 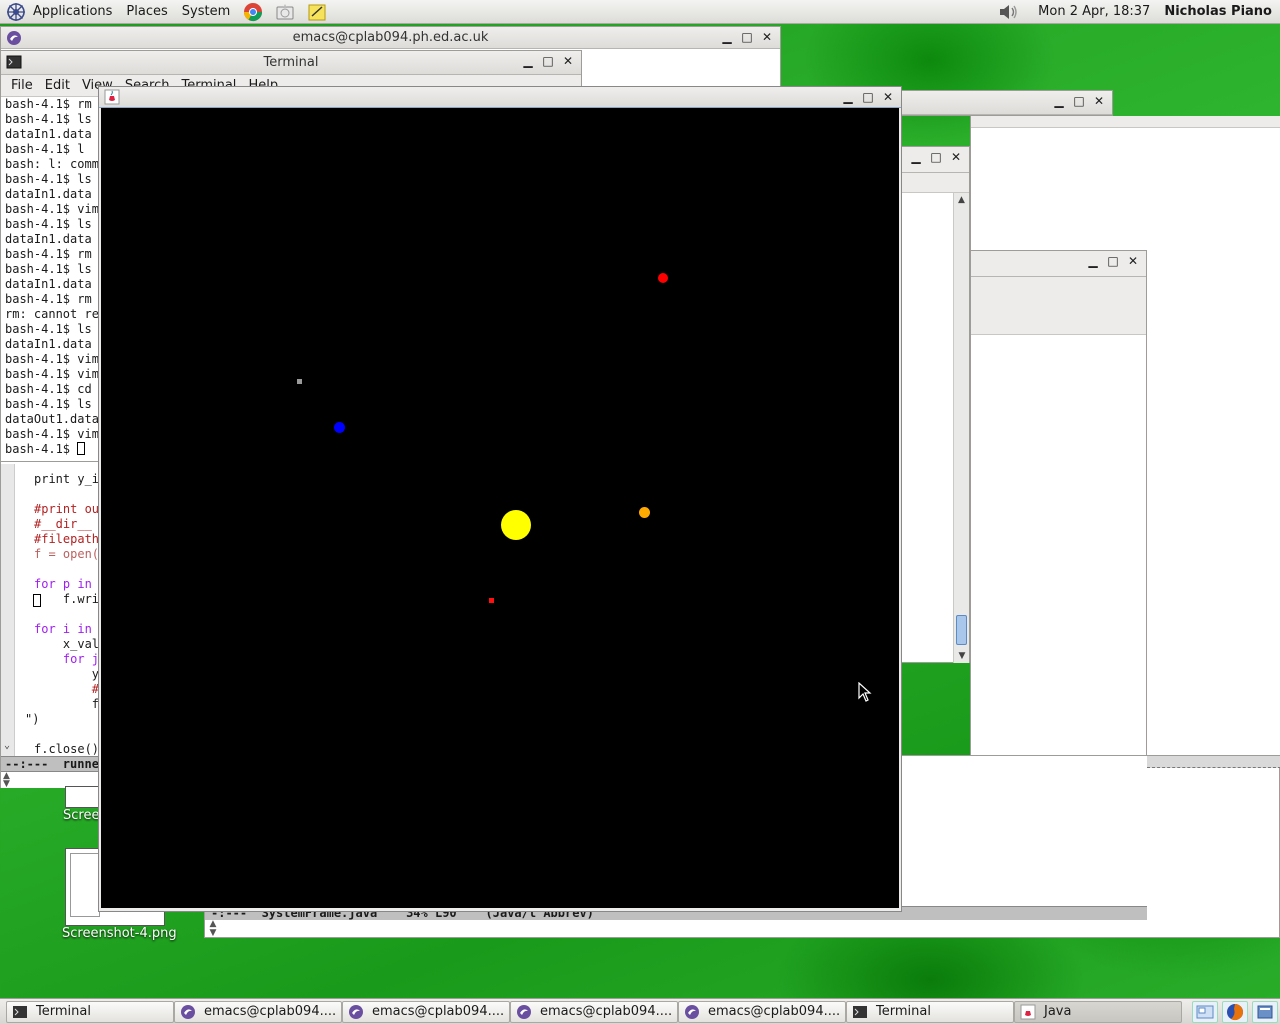 What do you see at coordinates (67, 704) in the screenshot?
I see `code-line: f` at bounding box center [67, 704].